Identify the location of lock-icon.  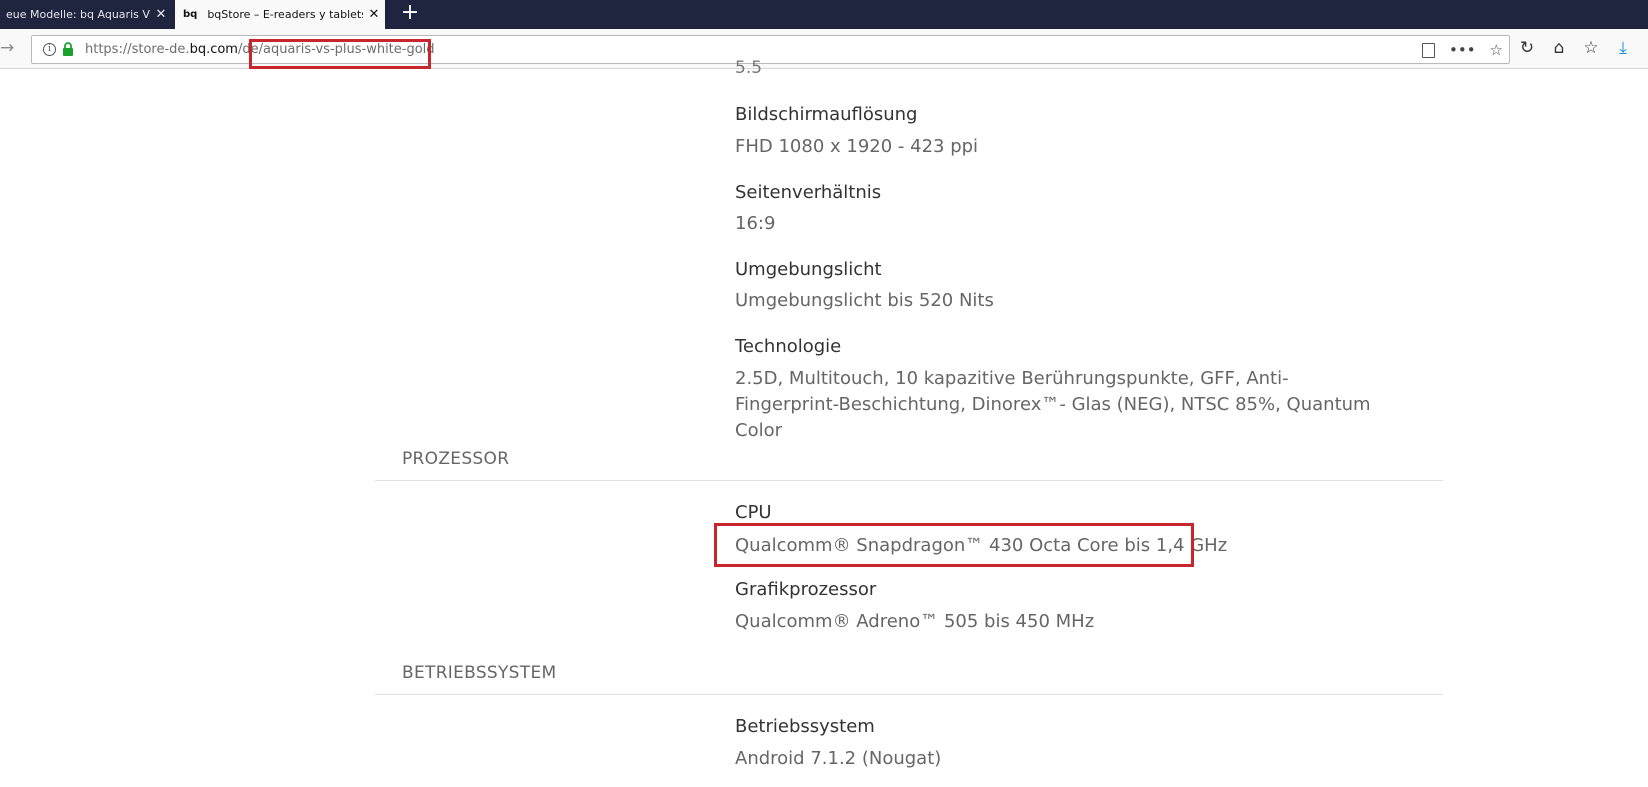
(68, 49).